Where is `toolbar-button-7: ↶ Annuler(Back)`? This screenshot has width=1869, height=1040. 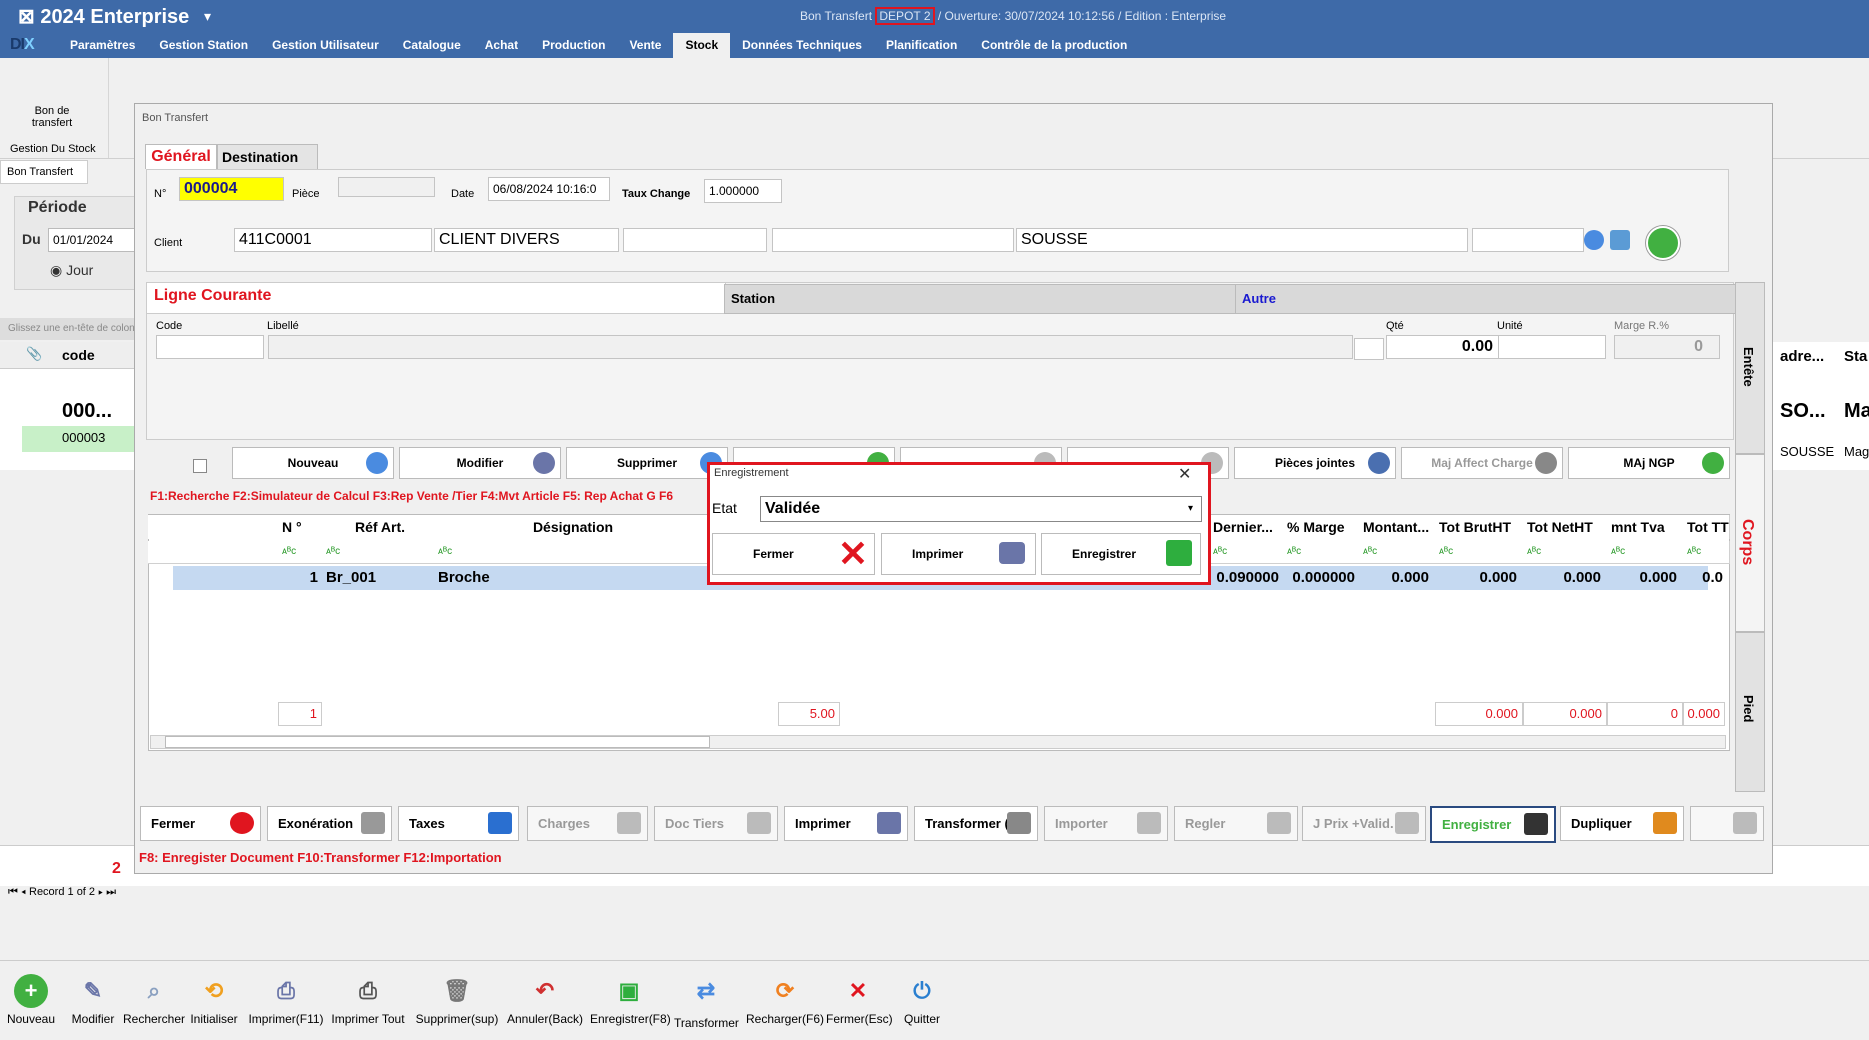
toolbar-button-7: ↶ Annuler(Back) is located at coordinates (545, 1000).